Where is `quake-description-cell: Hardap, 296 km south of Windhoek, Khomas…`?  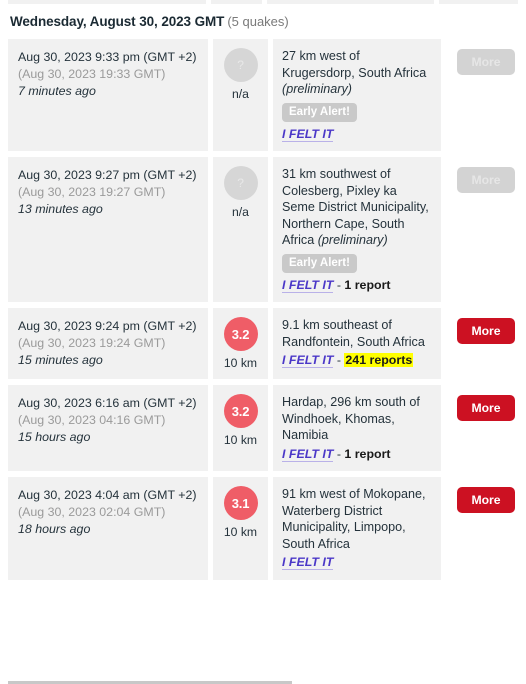
quake-description-cell: Hardap, 296 km south of Windhoek, Khomas… is located at coordinates (357, 428).